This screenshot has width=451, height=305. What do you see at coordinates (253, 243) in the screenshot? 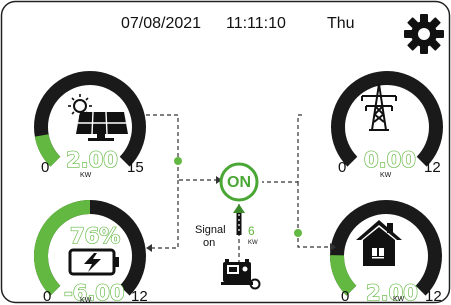
I see `generator-unit: KW` at bounding box center [253, 243].